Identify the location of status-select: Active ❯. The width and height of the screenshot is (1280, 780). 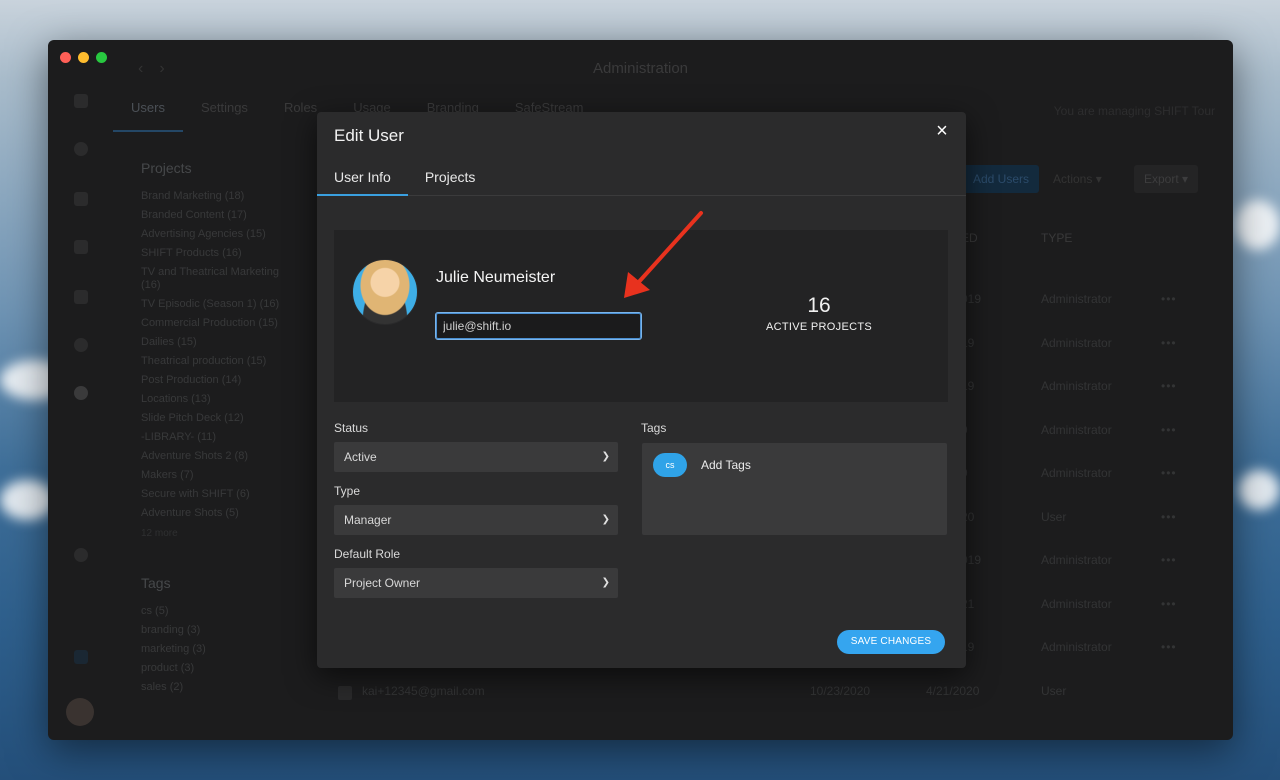
(476, 457).